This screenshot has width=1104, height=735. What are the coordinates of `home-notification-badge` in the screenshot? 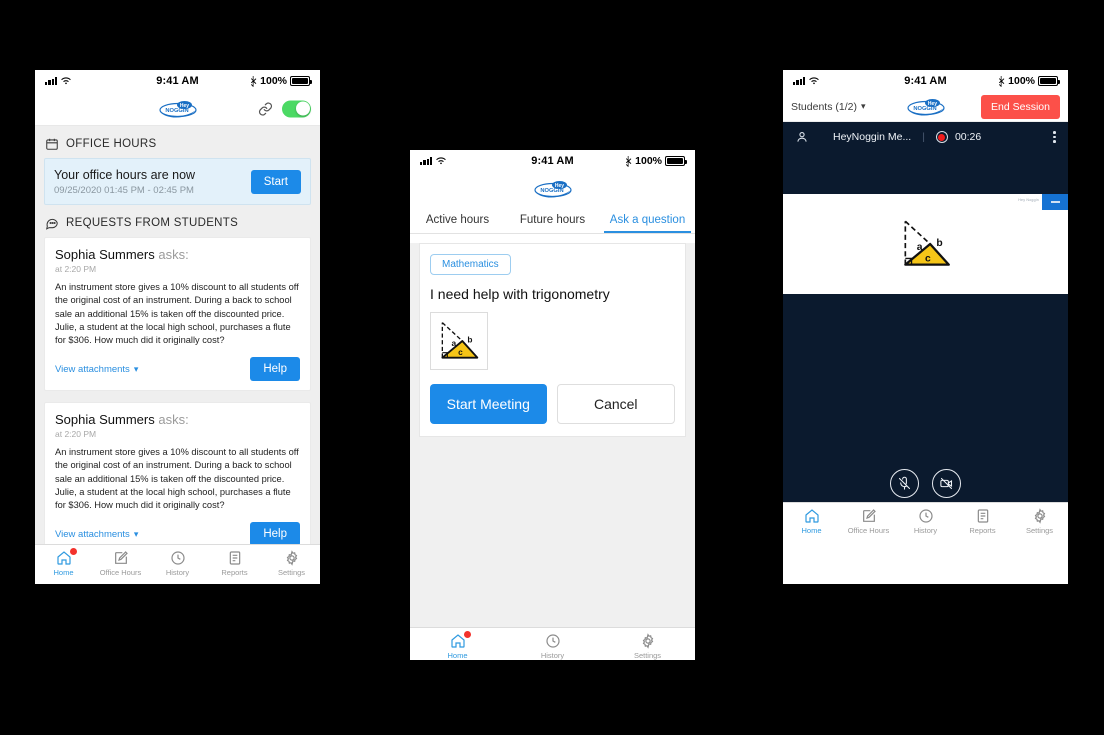 It's located at (73, 551).